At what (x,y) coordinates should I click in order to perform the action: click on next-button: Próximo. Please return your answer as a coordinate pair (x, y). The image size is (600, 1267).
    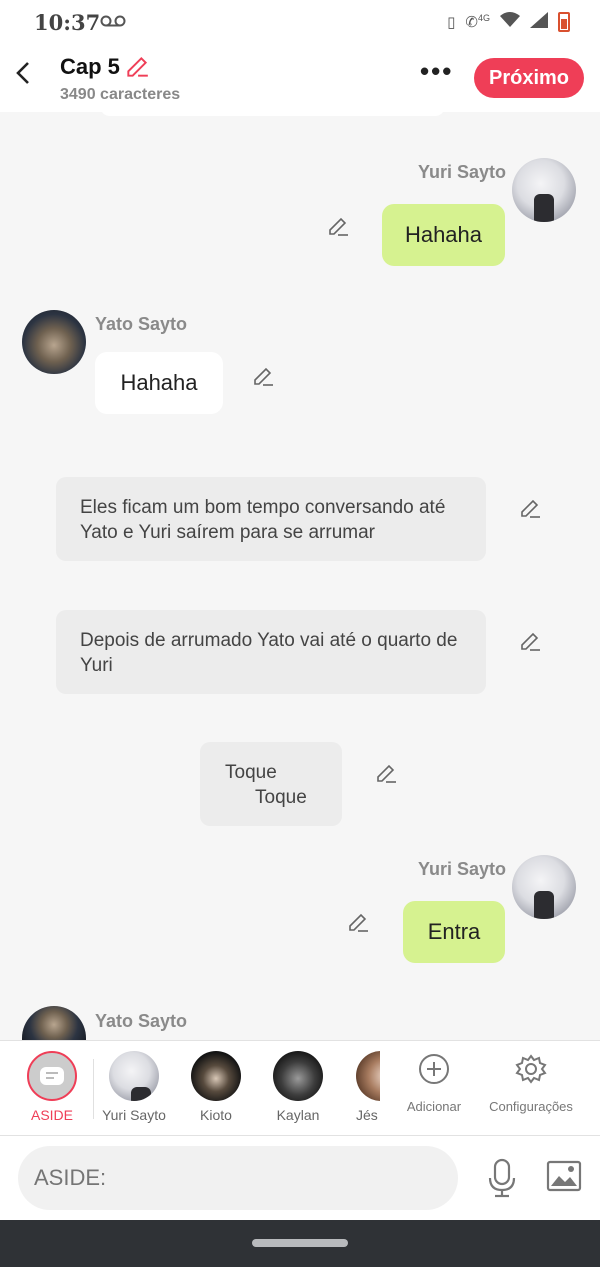
    Looking at the image, I should click on (529, 78).